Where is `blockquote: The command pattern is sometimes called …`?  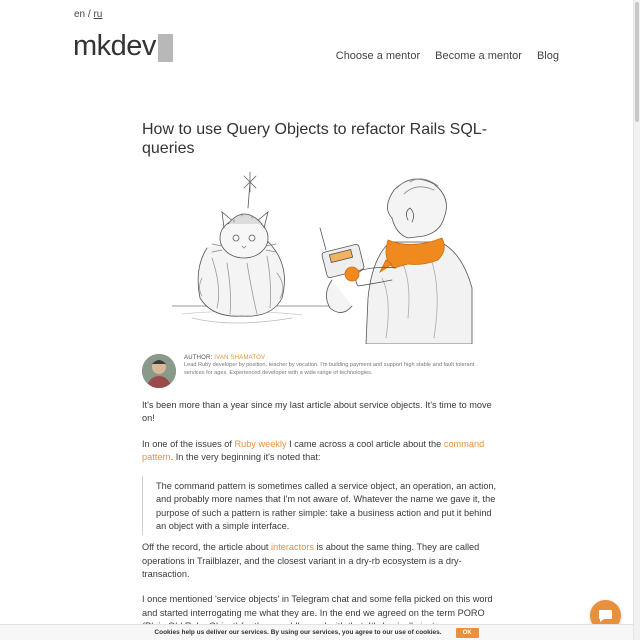 blockquote: The command pattern is sometimes called … is located at coordinates (320, 506).